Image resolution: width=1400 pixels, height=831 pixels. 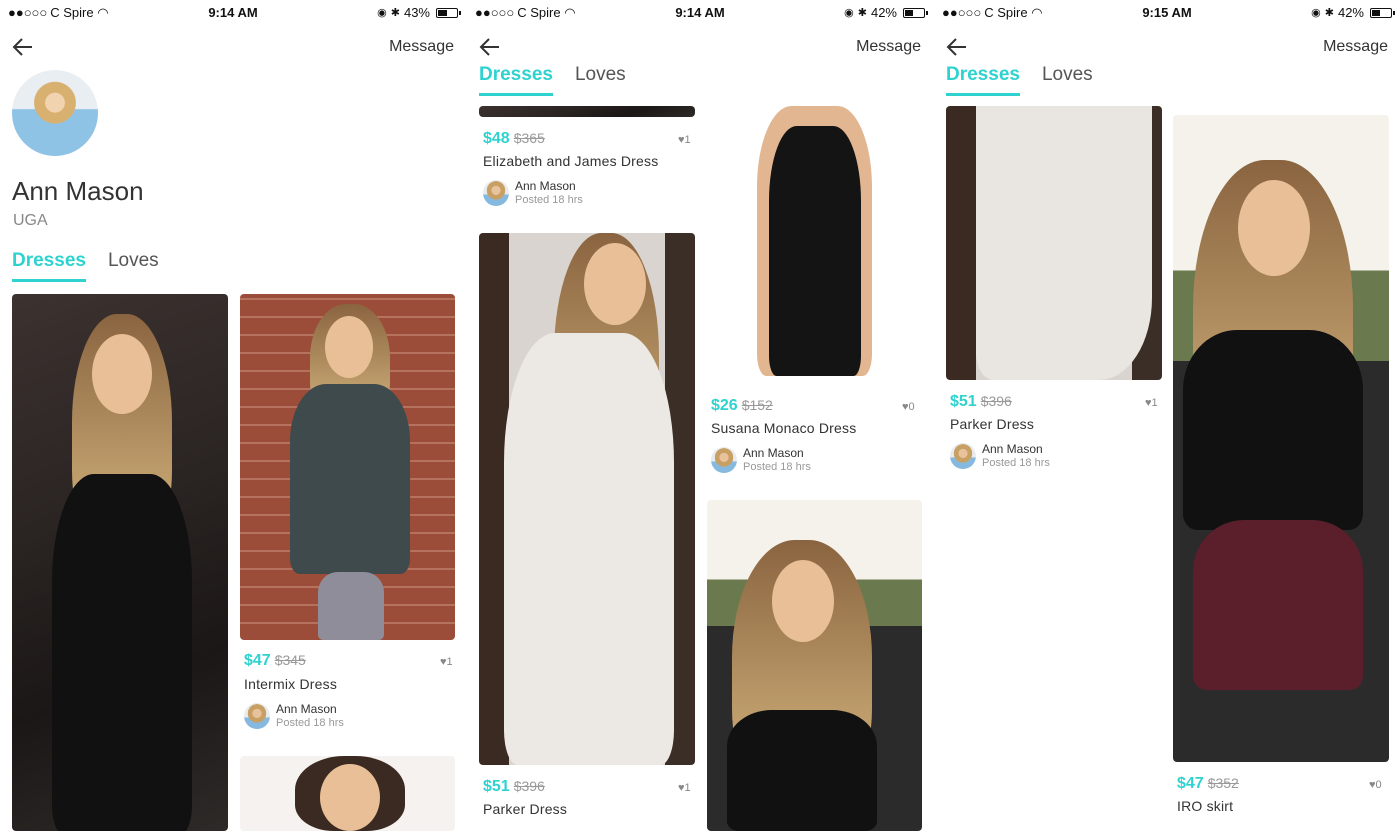 What do you see at coordinates (290, 684) in the screenshot?
I see `listing-title: Intermix Dress` at bounding box center [290, 684].